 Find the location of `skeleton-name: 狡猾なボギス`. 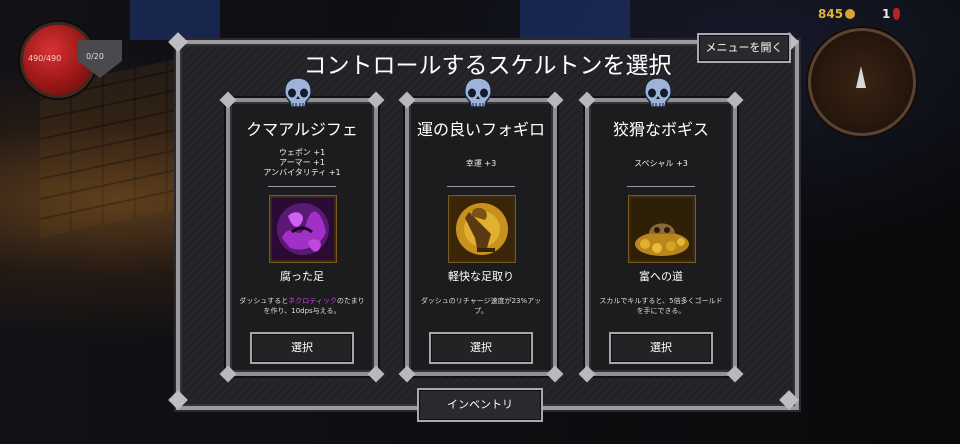

skeleton-name: 狡猾なボギス is located at coordinates (660, 129).